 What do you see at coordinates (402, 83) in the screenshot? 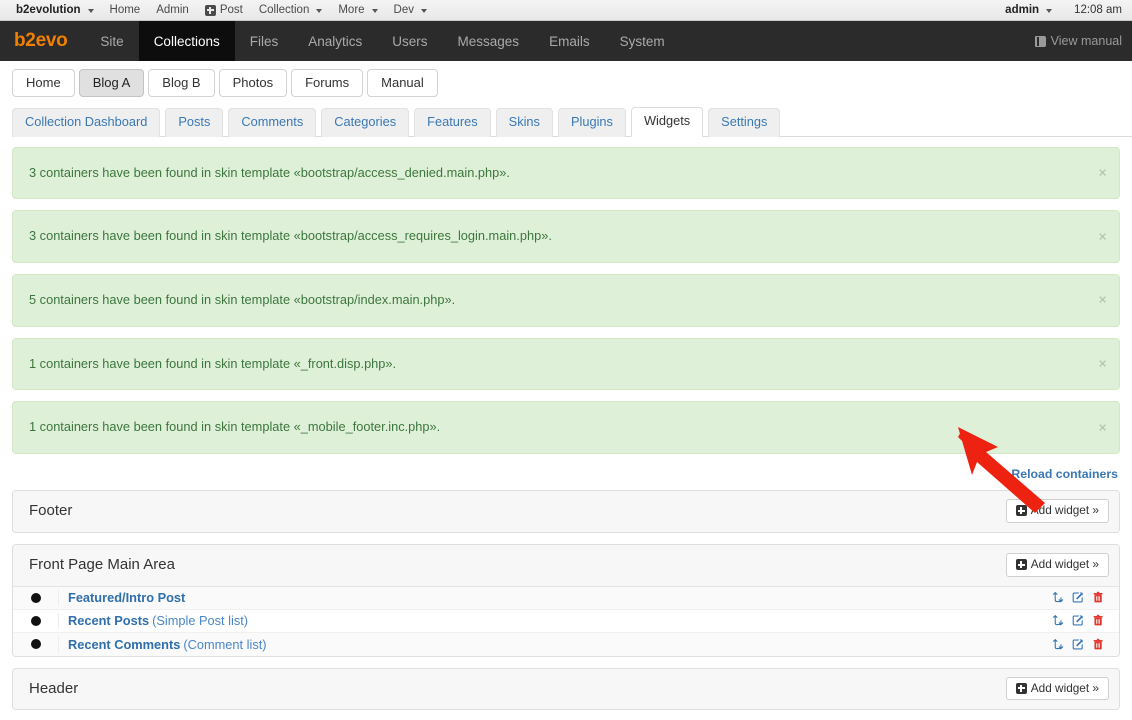
I see `collection-tab-manual: Manual` at bounding box center [402, 83].